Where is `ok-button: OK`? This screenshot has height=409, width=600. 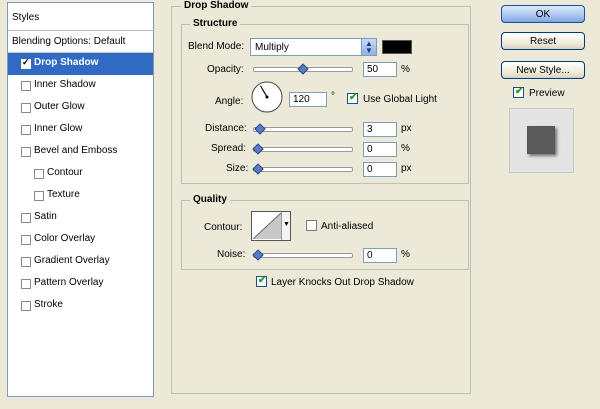 ok-button: OK is located at coordinates (543, 14).